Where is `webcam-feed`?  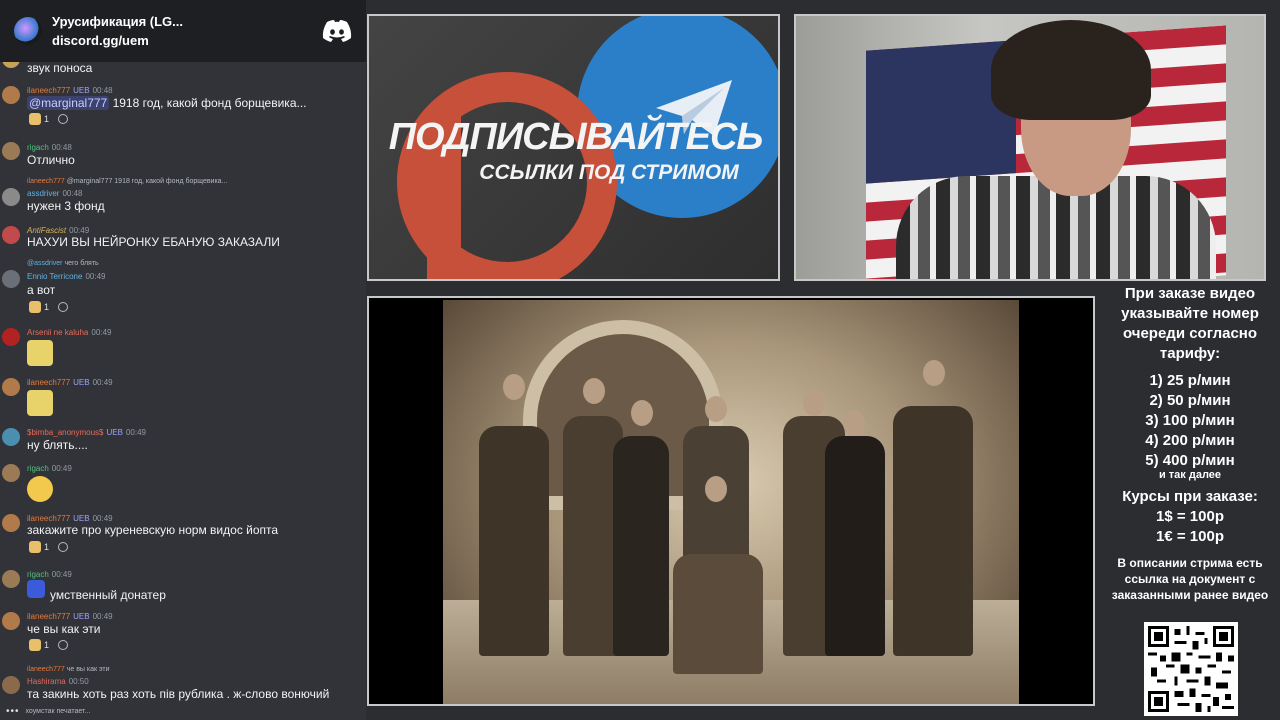 webcam-feed is located at coordinates (1030, 147).